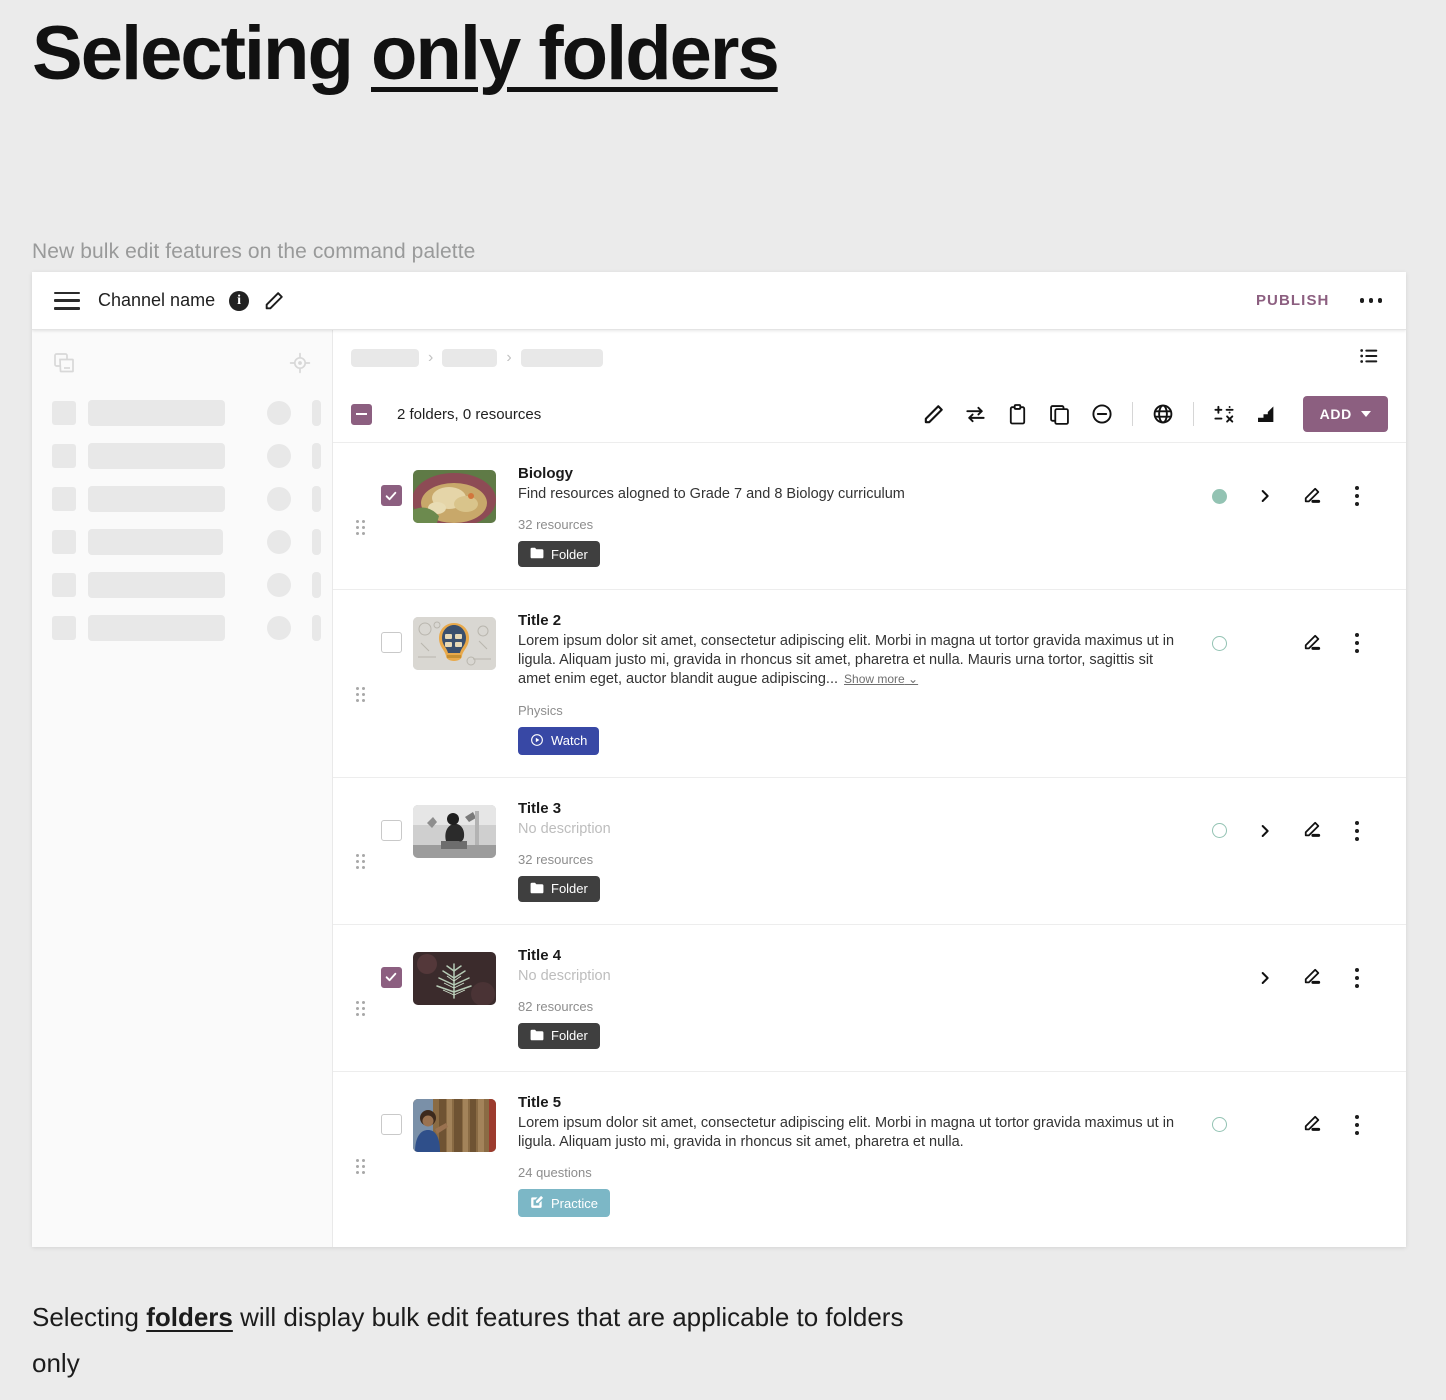 Image resolution: width=1446 pixels, height=1400 pixels. I want to click on globe-icon, so click(1163, 414).